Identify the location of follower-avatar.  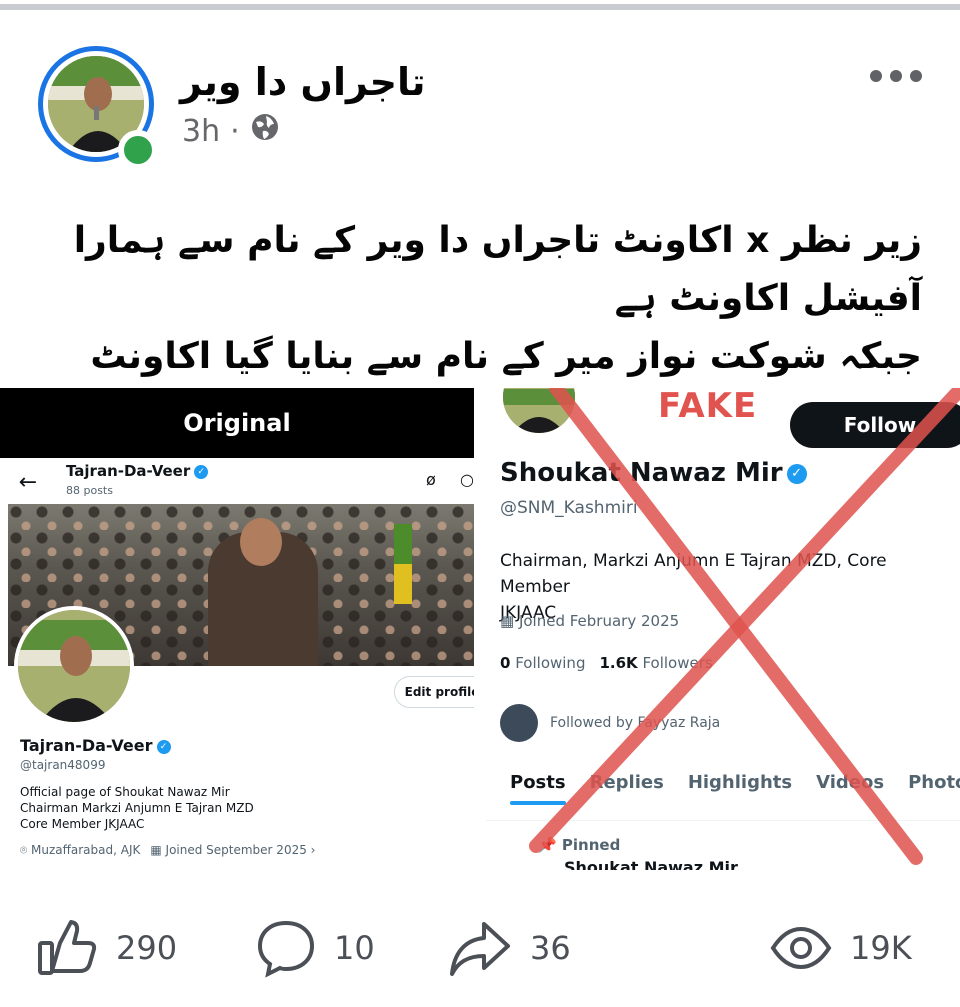
(519, 723).